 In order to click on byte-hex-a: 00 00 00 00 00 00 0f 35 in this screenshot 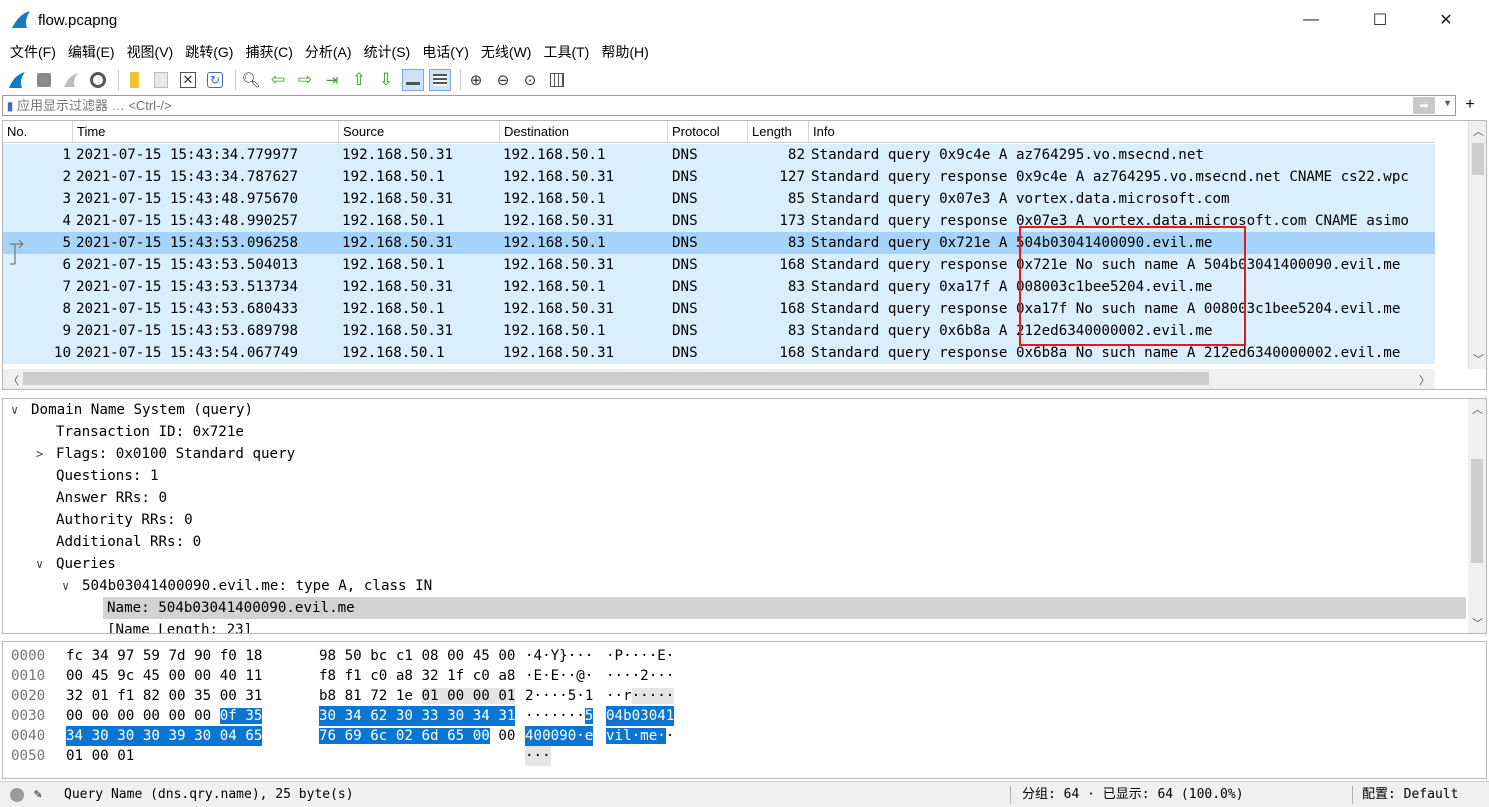, I will do `click(164, 716)`.